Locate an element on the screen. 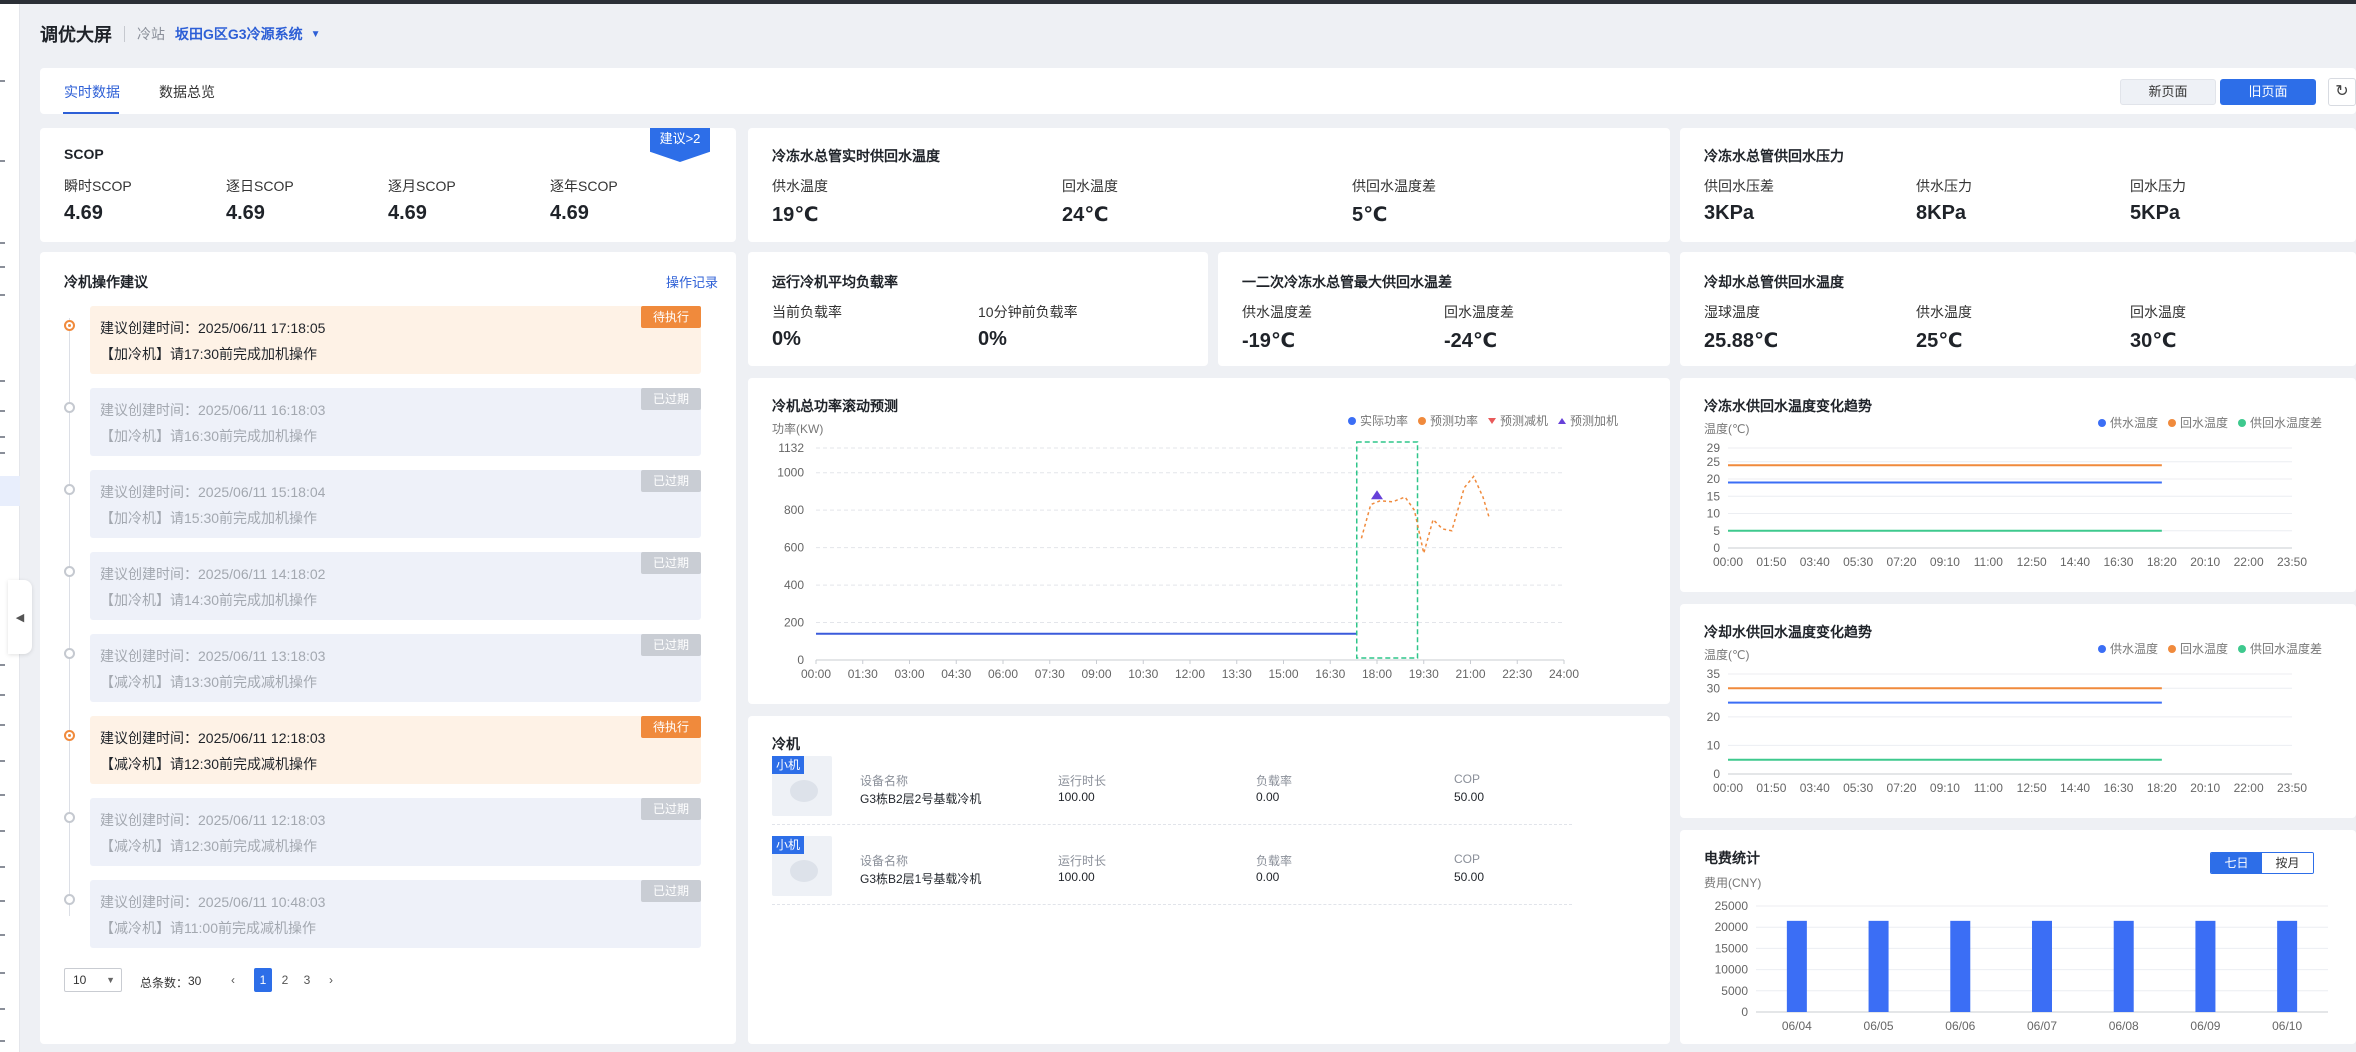 The width and height of the screenshot is (2356, 1052). suggestion-text: 【减冷机】请12:30前完成减机操作 is located at coordinates (209, 846).